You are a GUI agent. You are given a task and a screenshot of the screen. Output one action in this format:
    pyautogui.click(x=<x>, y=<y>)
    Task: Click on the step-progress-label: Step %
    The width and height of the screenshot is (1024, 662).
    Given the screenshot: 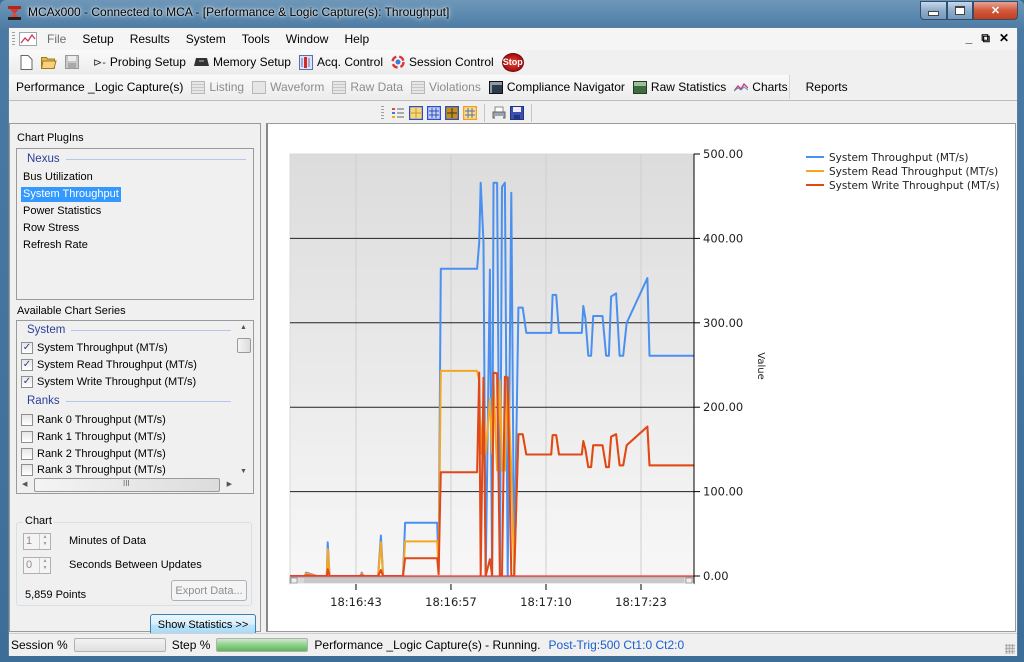 What is the action you would take?
    pyautogui.click(x=191, y=645)
    